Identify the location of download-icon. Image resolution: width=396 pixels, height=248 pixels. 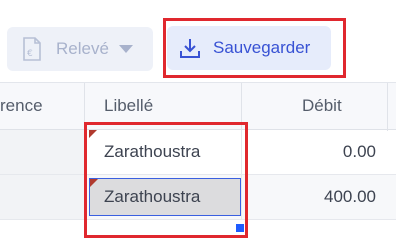
(190, 48).